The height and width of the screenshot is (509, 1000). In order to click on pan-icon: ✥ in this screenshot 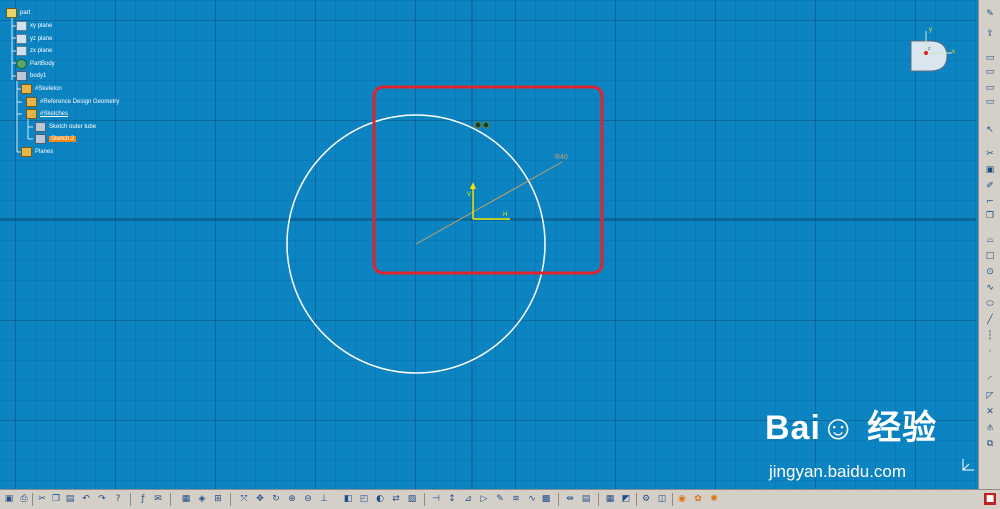, I will do `click(260, 499)`.